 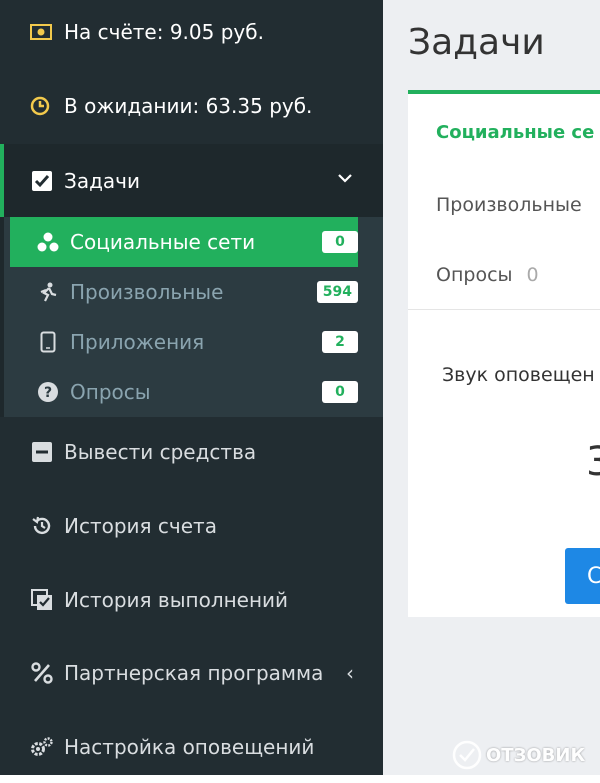 What do you see at coordinates (42, 673) in the screenshot?
I see `percent-icon` at bounding box center [42, 673].